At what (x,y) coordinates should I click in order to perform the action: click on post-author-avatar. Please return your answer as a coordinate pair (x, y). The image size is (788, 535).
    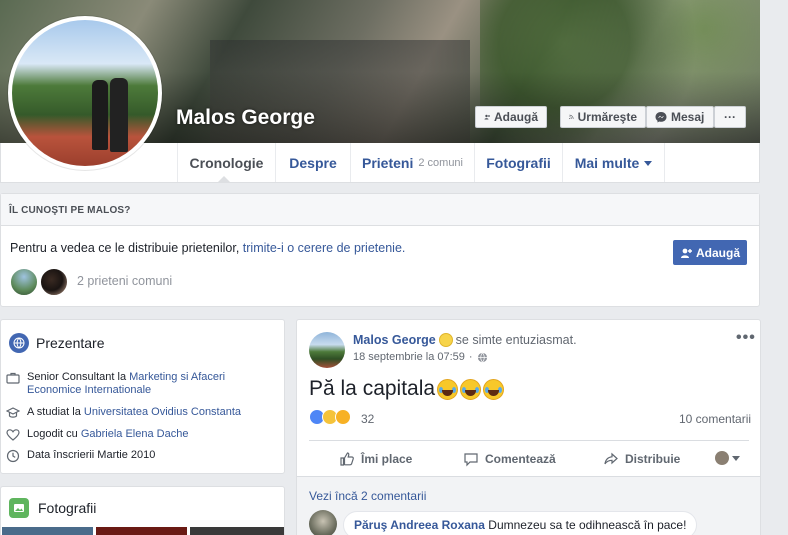
    Looking at the image, I should click on (327, 350).